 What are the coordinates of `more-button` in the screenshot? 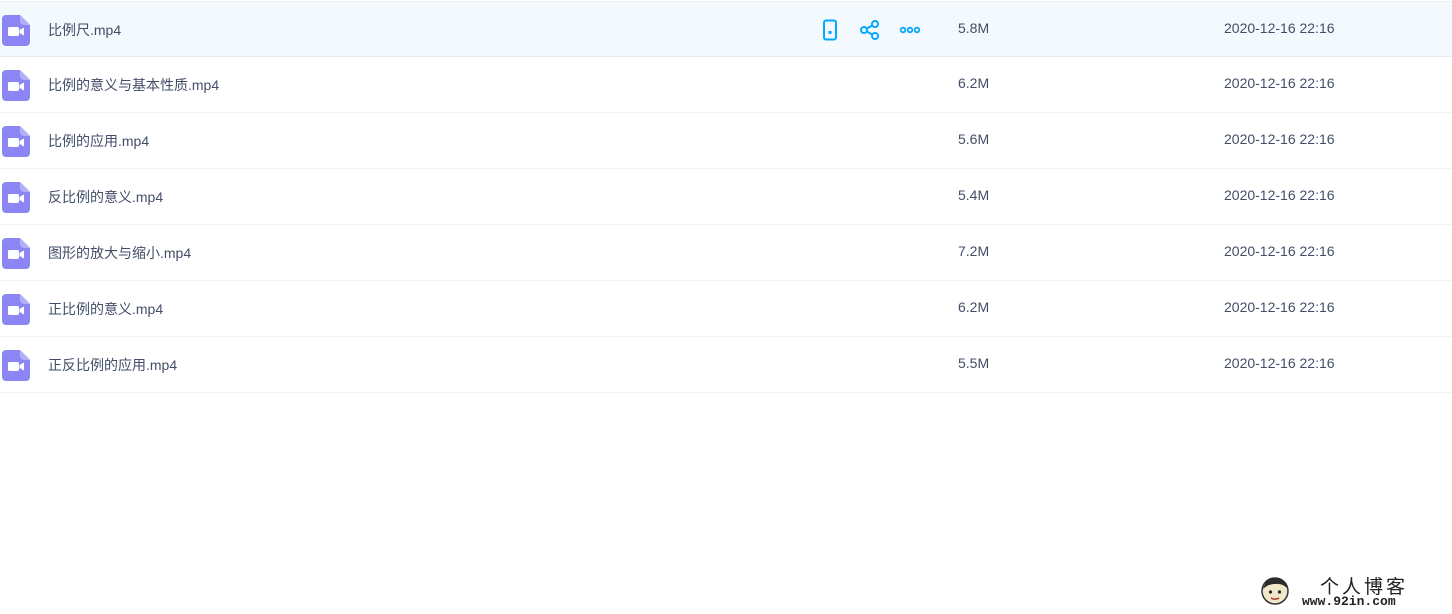 It's located at (910, 30).